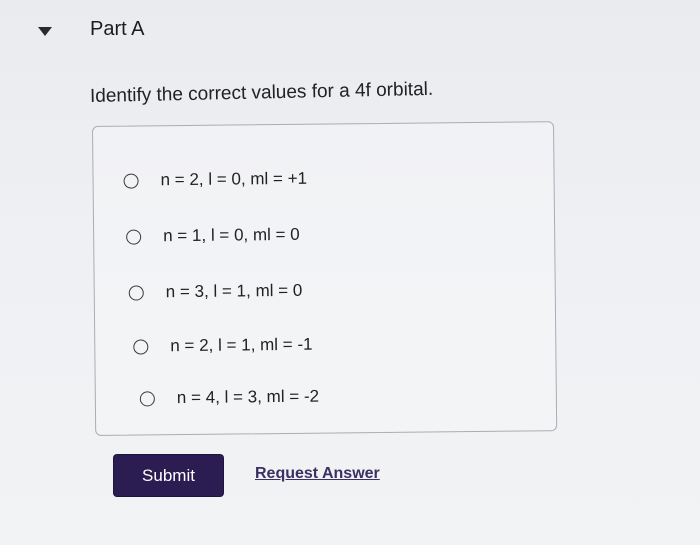 This screenshot has width=700, height=545. Describe the element at coordinates (317, 474) in the screenshot. I see `request-answer-link: Request Answer` at that location.